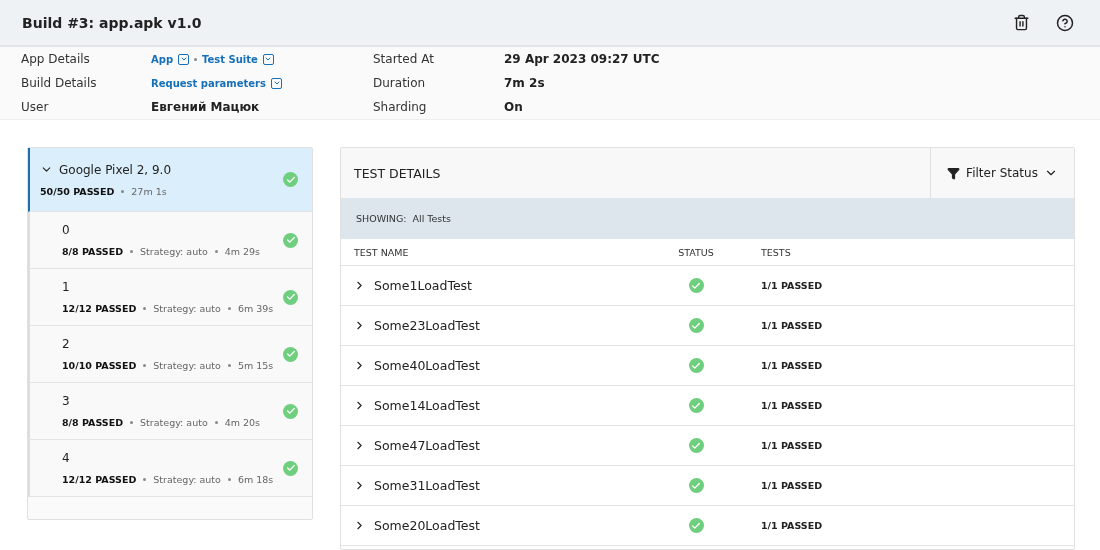  I want to click on detail-label: Sharding, so click(400, 107).